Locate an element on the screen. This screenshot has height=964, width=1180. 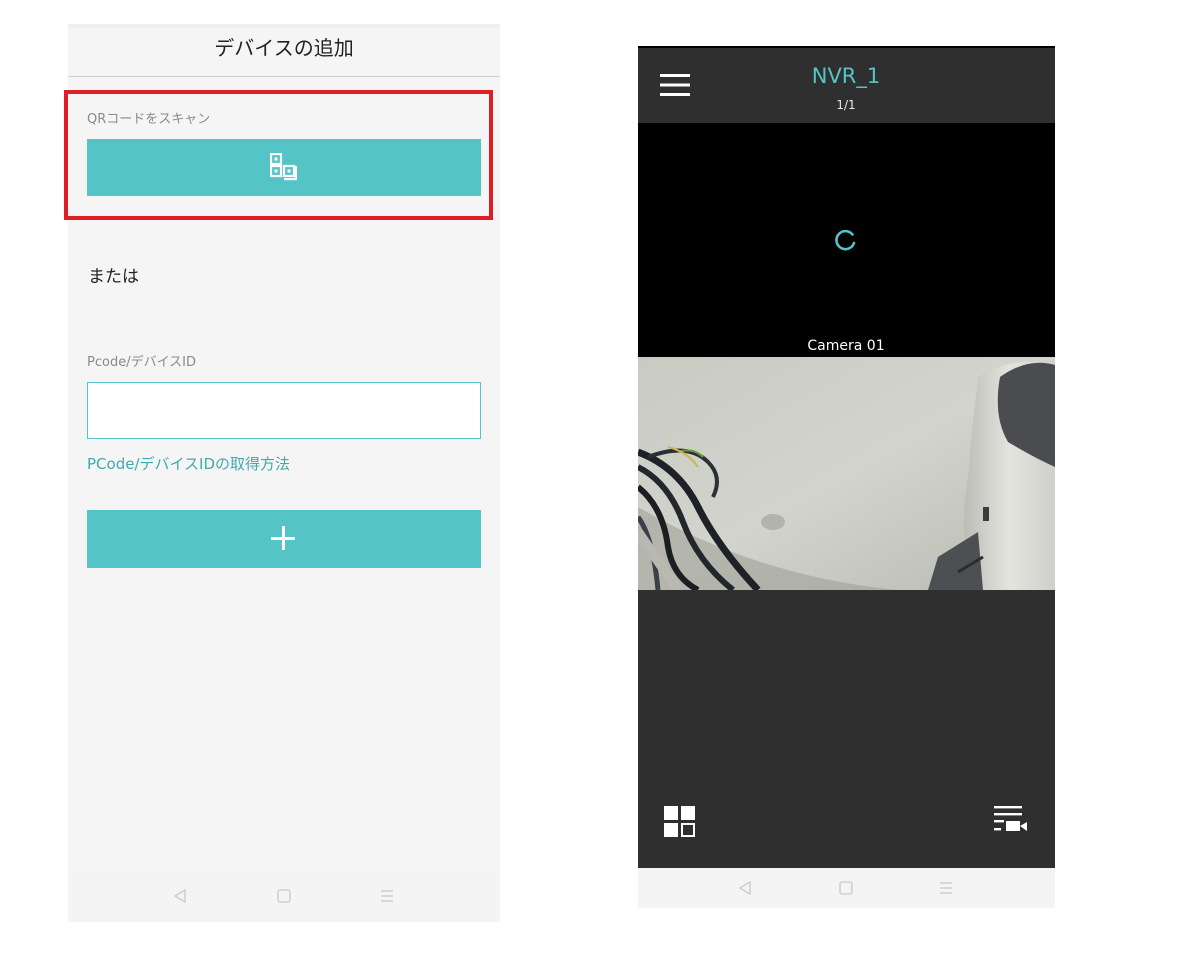
page-indicator: 1/1 is located at coordinates (846, 105).